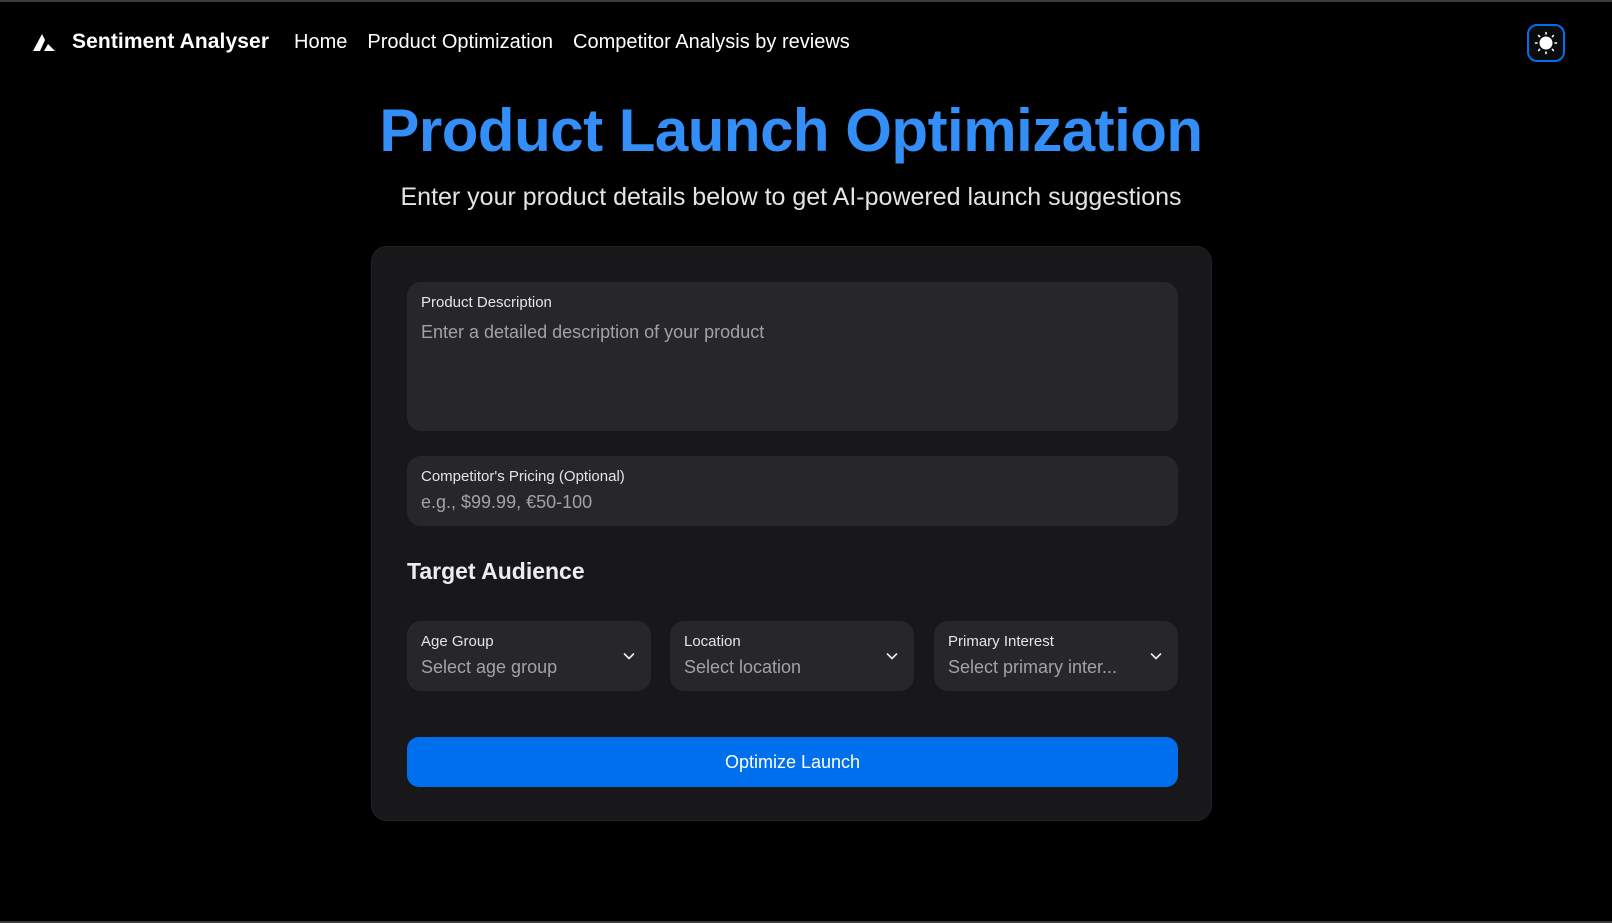  What do you see at coordinates (457, 641) in the screenshot?
I see `age-group-label: Age Group` at bounding box center [457, 641].